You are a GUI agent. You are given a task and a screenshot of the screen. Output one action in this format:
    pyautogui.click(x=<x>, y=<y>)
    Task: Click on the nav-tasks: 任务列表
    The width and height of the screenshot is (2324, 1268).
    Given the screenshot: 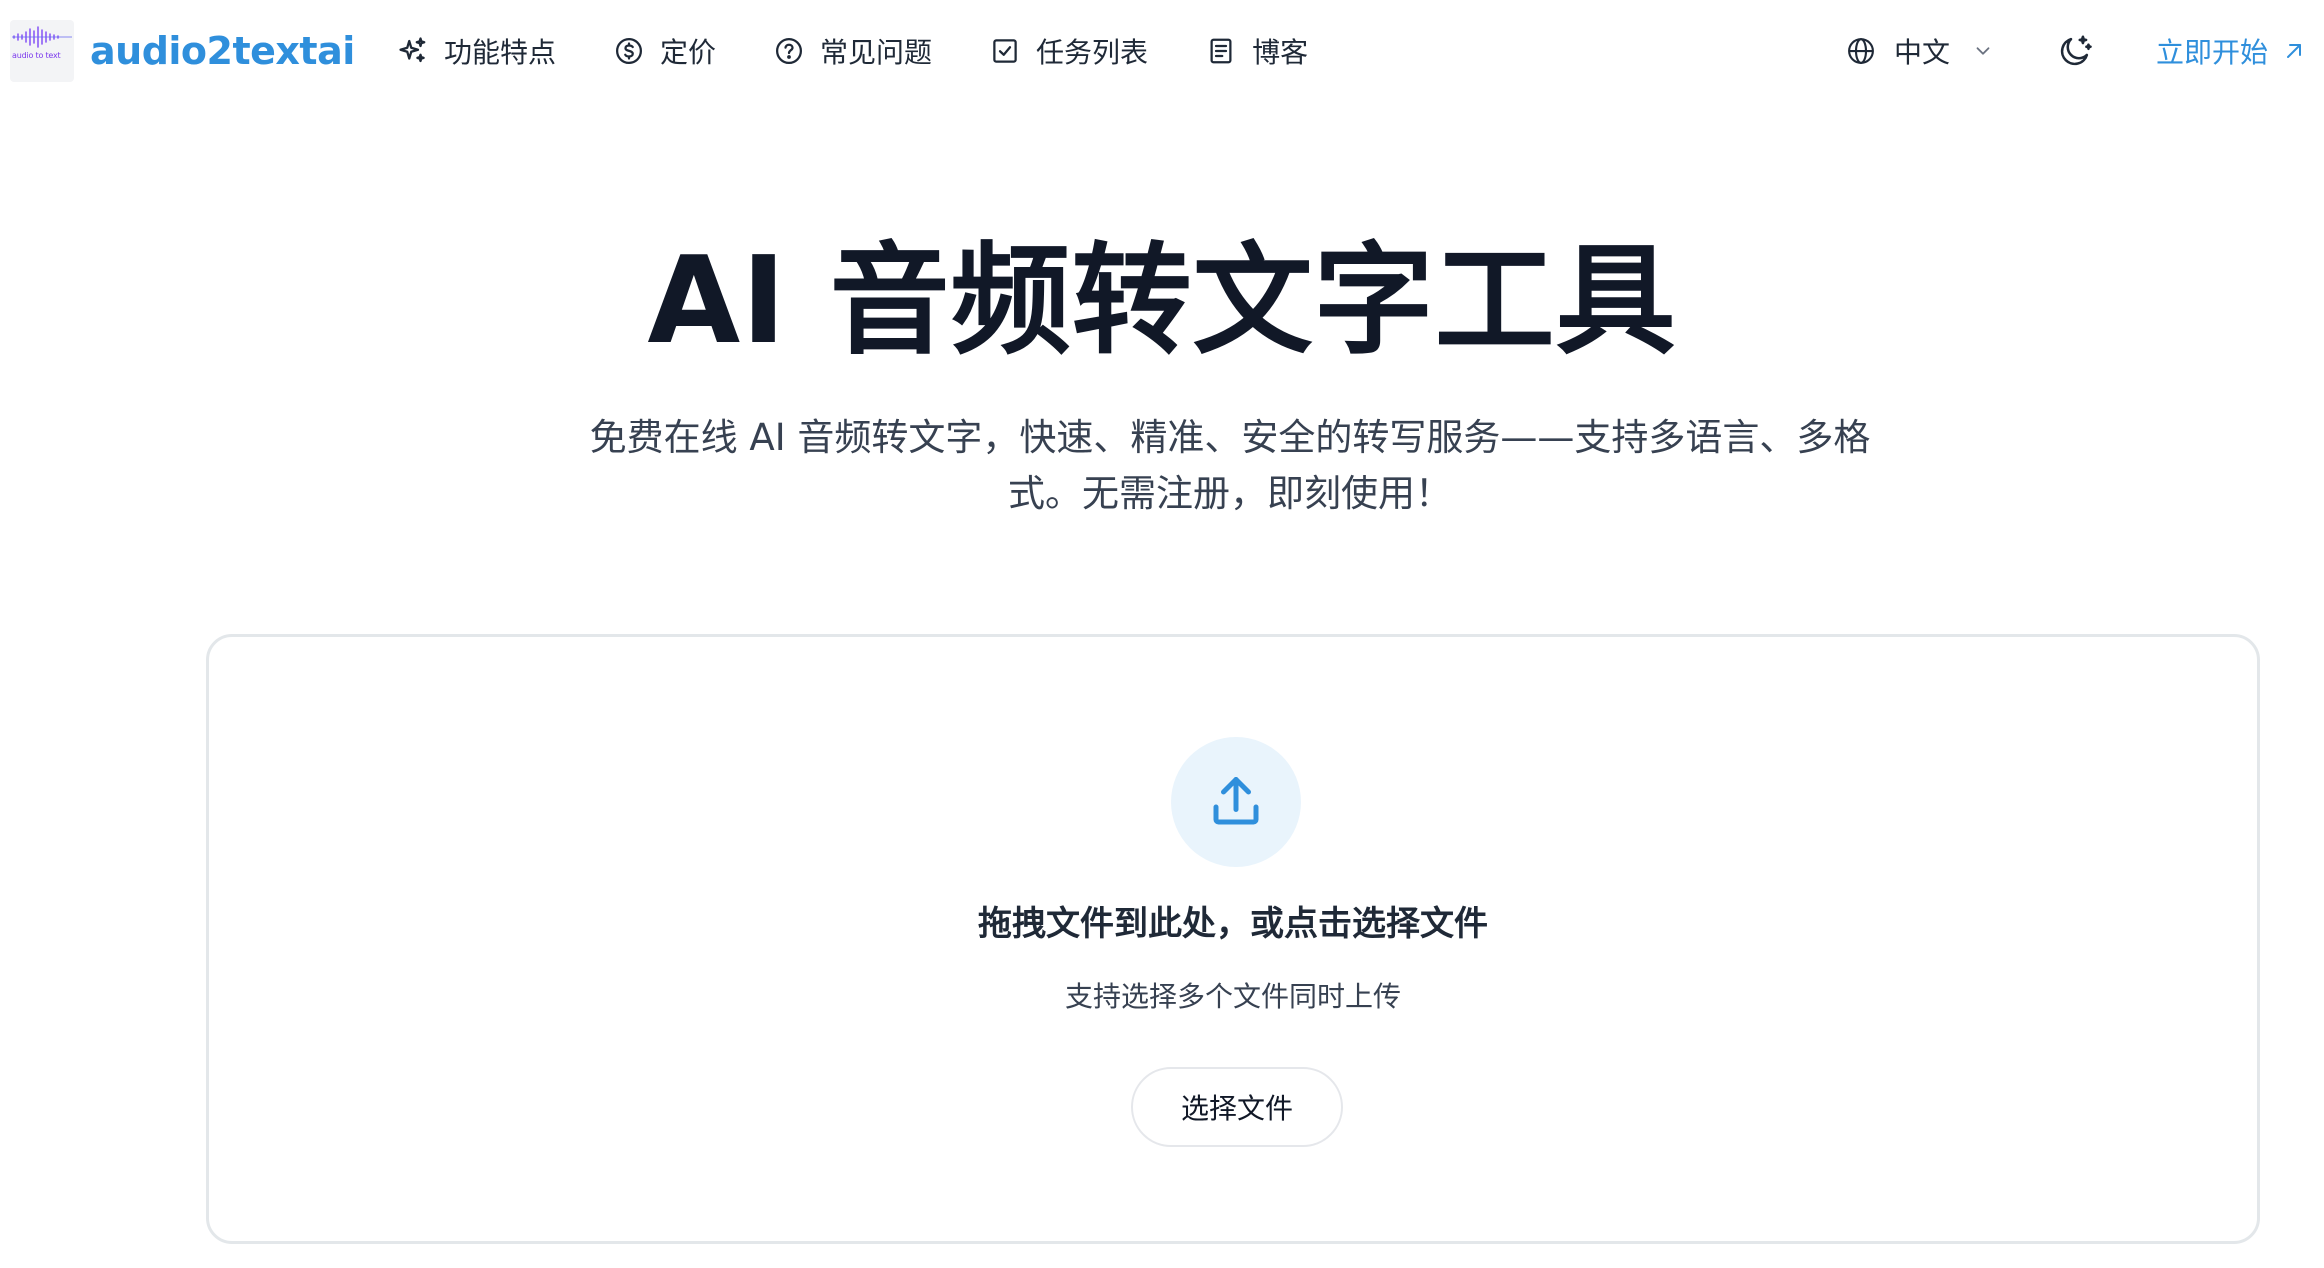 What is the action you would take?
    pyautogui.click(x=1069, y=51)
    